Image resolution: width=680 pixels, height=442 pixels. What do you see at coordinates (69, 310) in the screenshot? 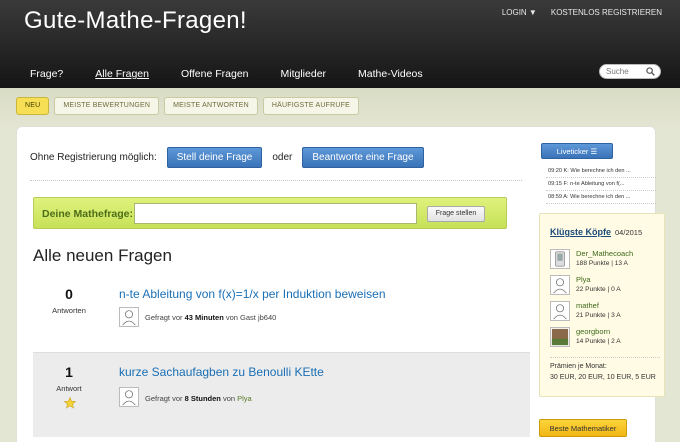
I see `answer-count-label: Antworten` at bounding box center [69, 310].